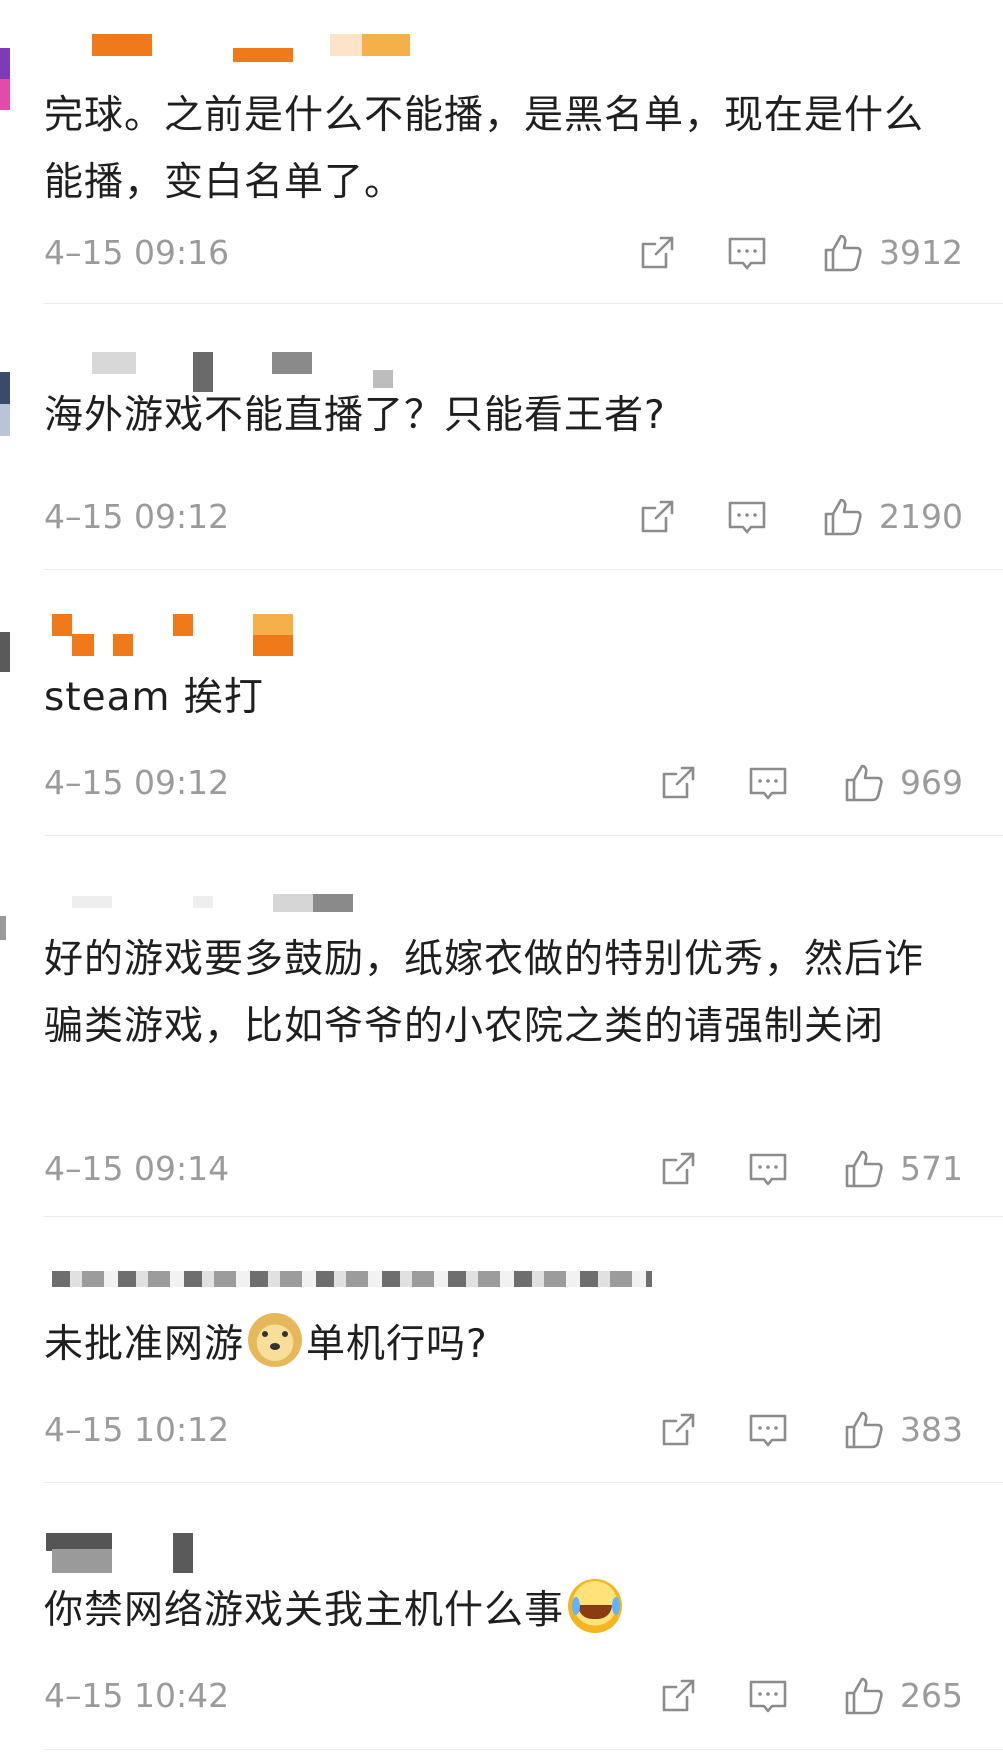  Describe the element at coordinates (137, 1168) in the screenshot. I see `comment-timestamp: 4–15 09:14` at that location.